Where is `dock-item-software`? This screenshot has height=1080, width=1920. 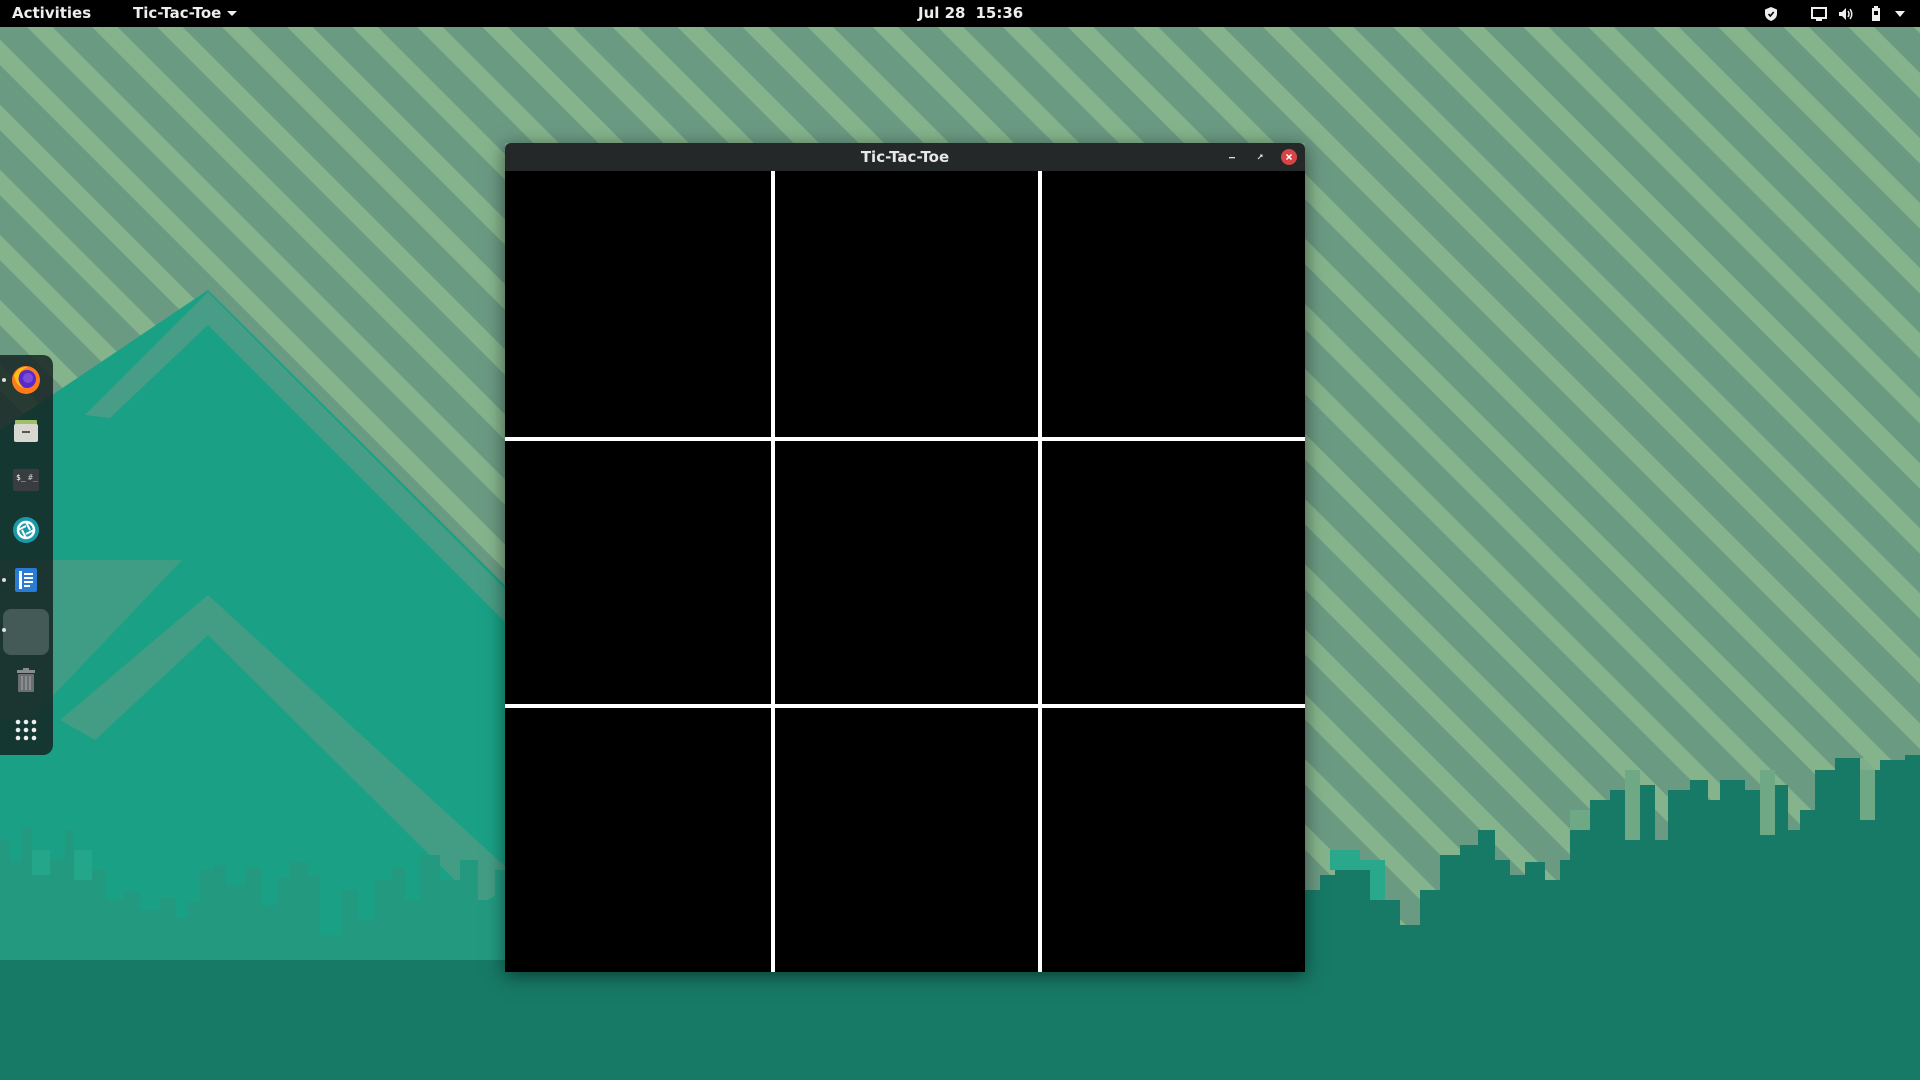
dock-item-software is located at coordinates (26, 530).